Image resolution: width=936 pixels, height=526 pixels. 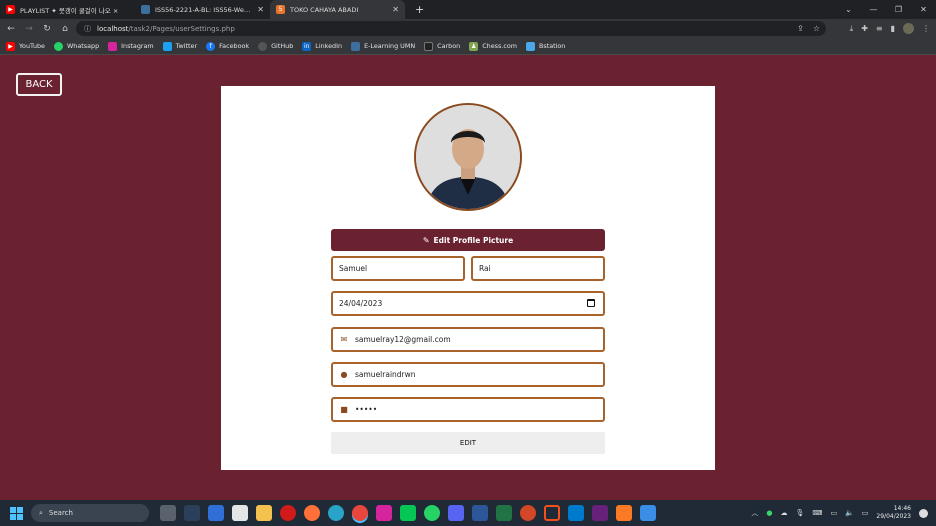 What do you see at coordinates (499, 46) in the screenshot?
I see `bookmark-label: Chess.com` at bounding box center [499, 46].